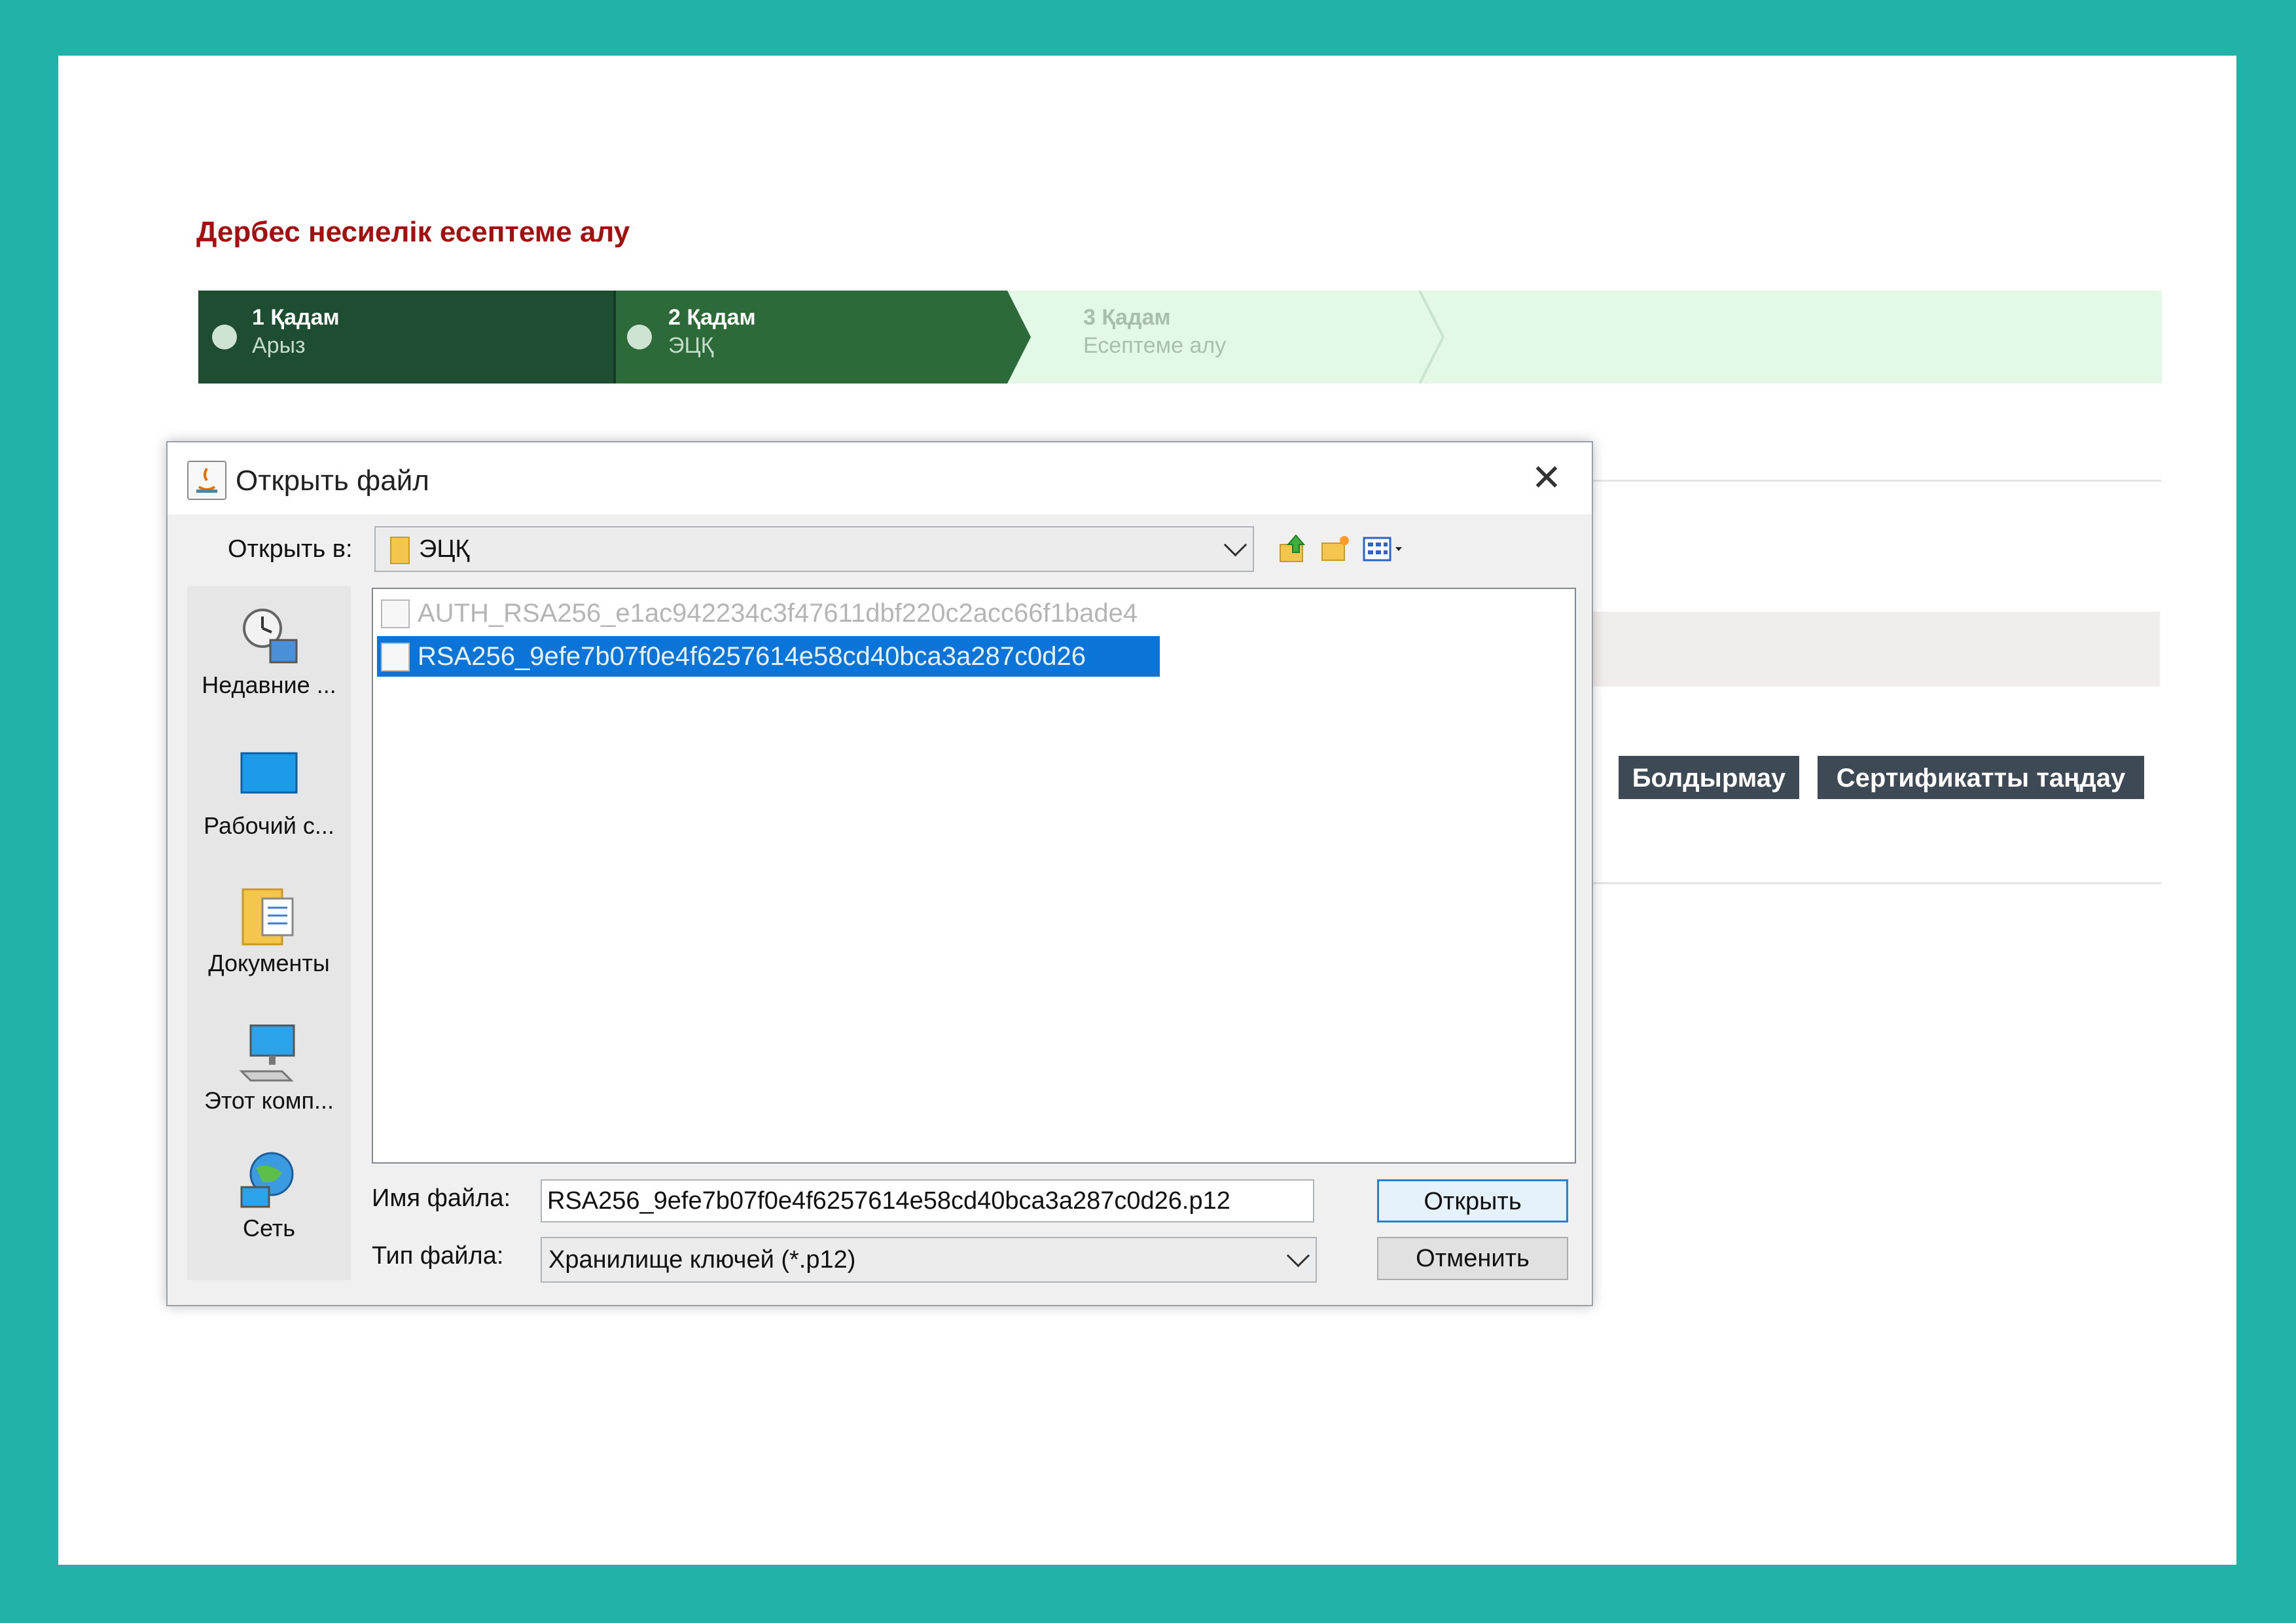  I want to click on page-title: Дербес несиелік есептеме алу, so click(413, 232).